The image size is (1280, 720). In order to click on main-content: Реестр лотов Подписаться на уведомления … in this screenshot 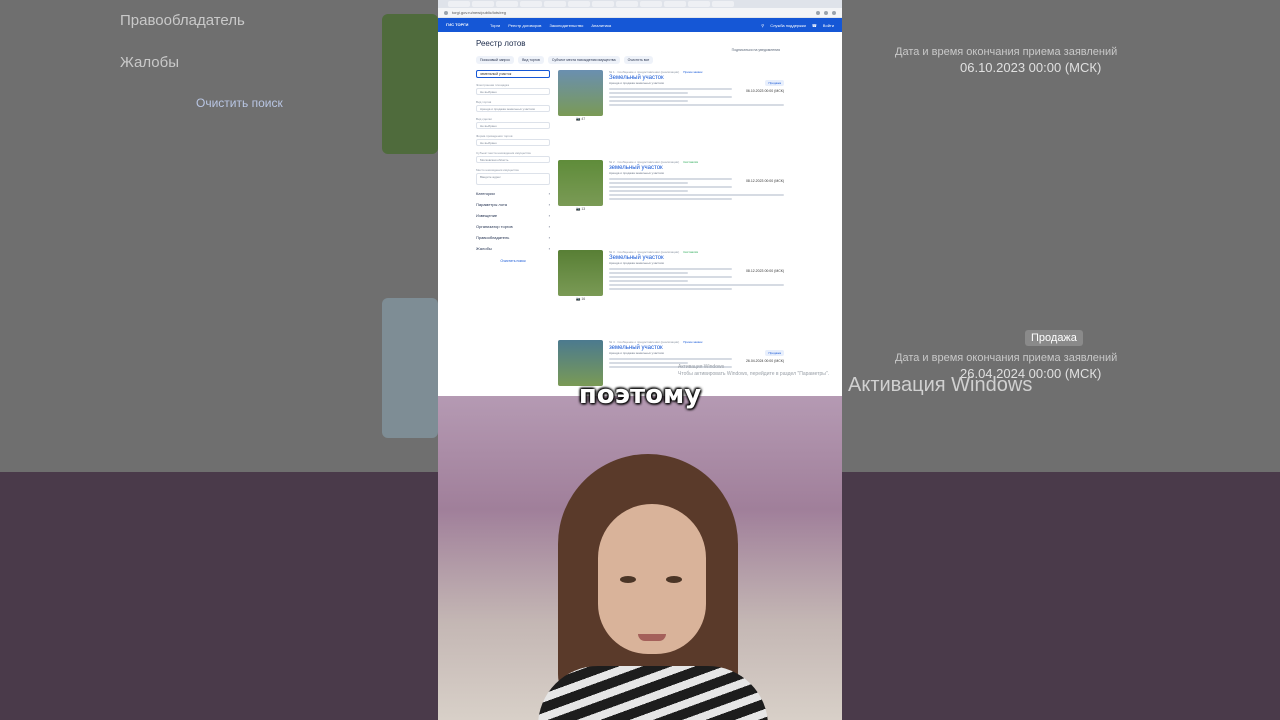, I will do `click(640, 51)`.